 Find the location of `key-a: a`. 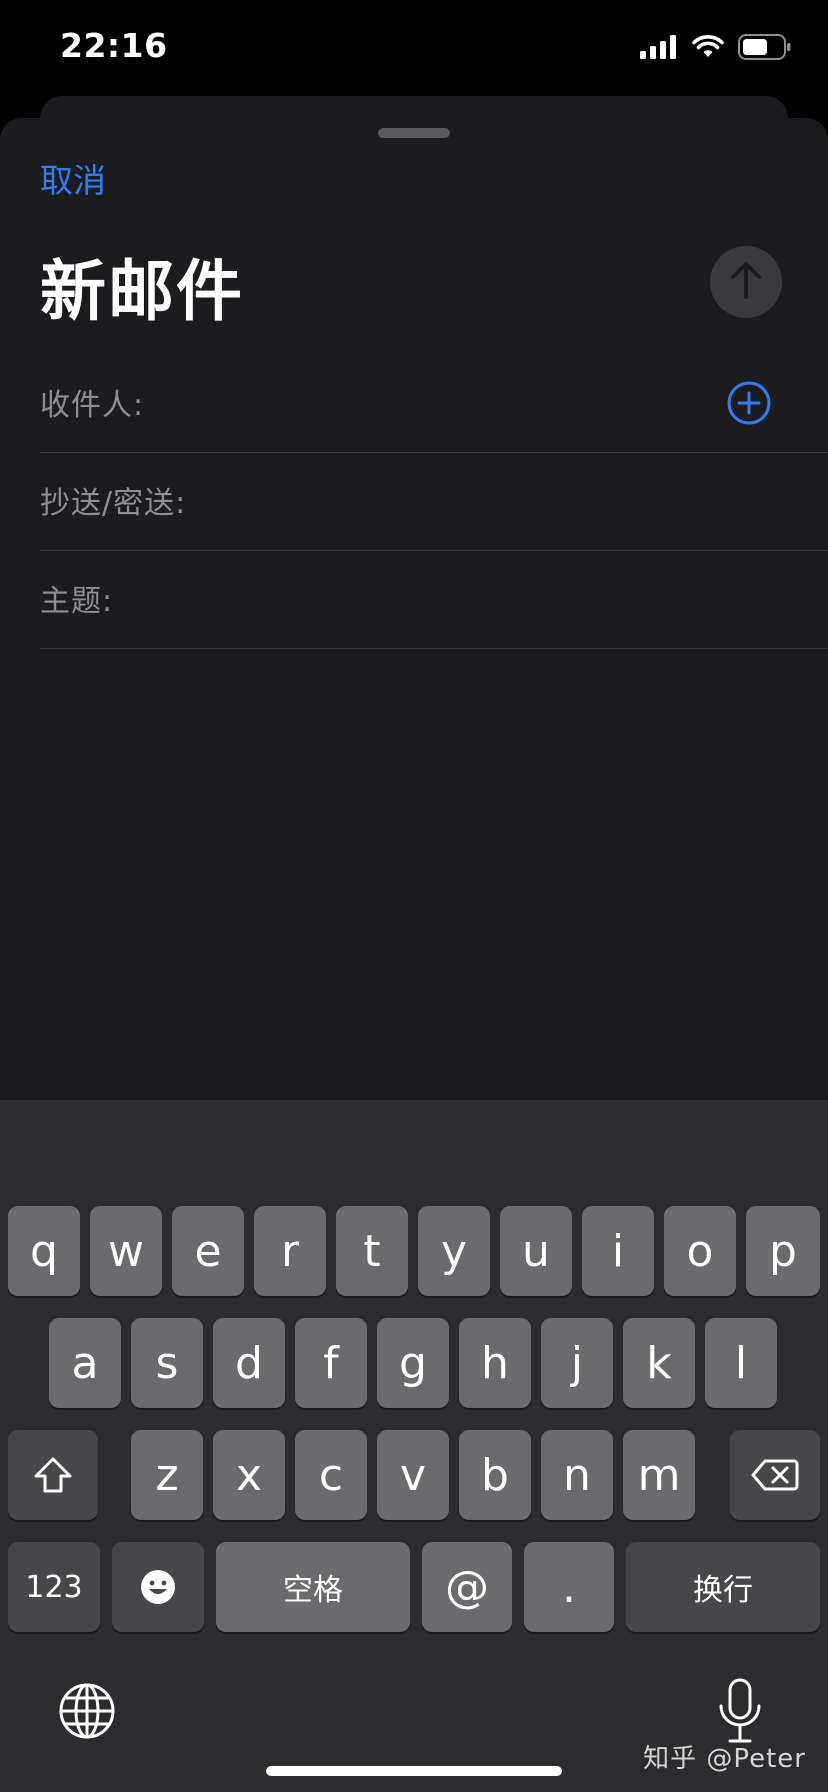

key-a: a is located at coordinates (85, 1363).